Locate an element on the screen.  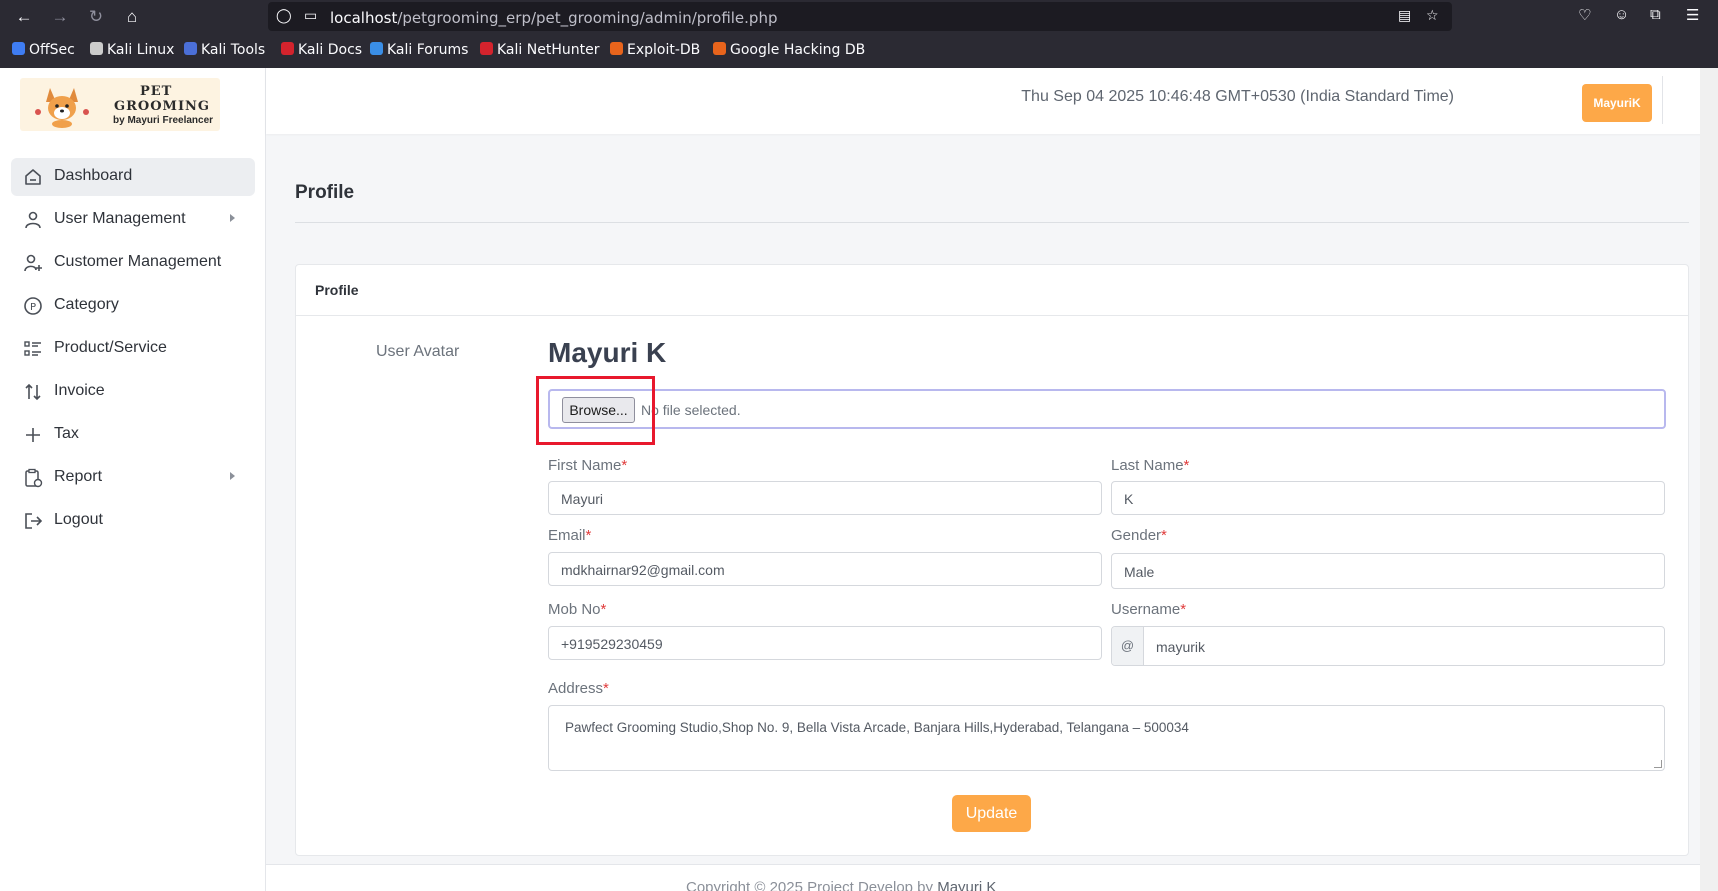
bookmark-kali-tools: Kali Tools is located at coordinates (224, 50).